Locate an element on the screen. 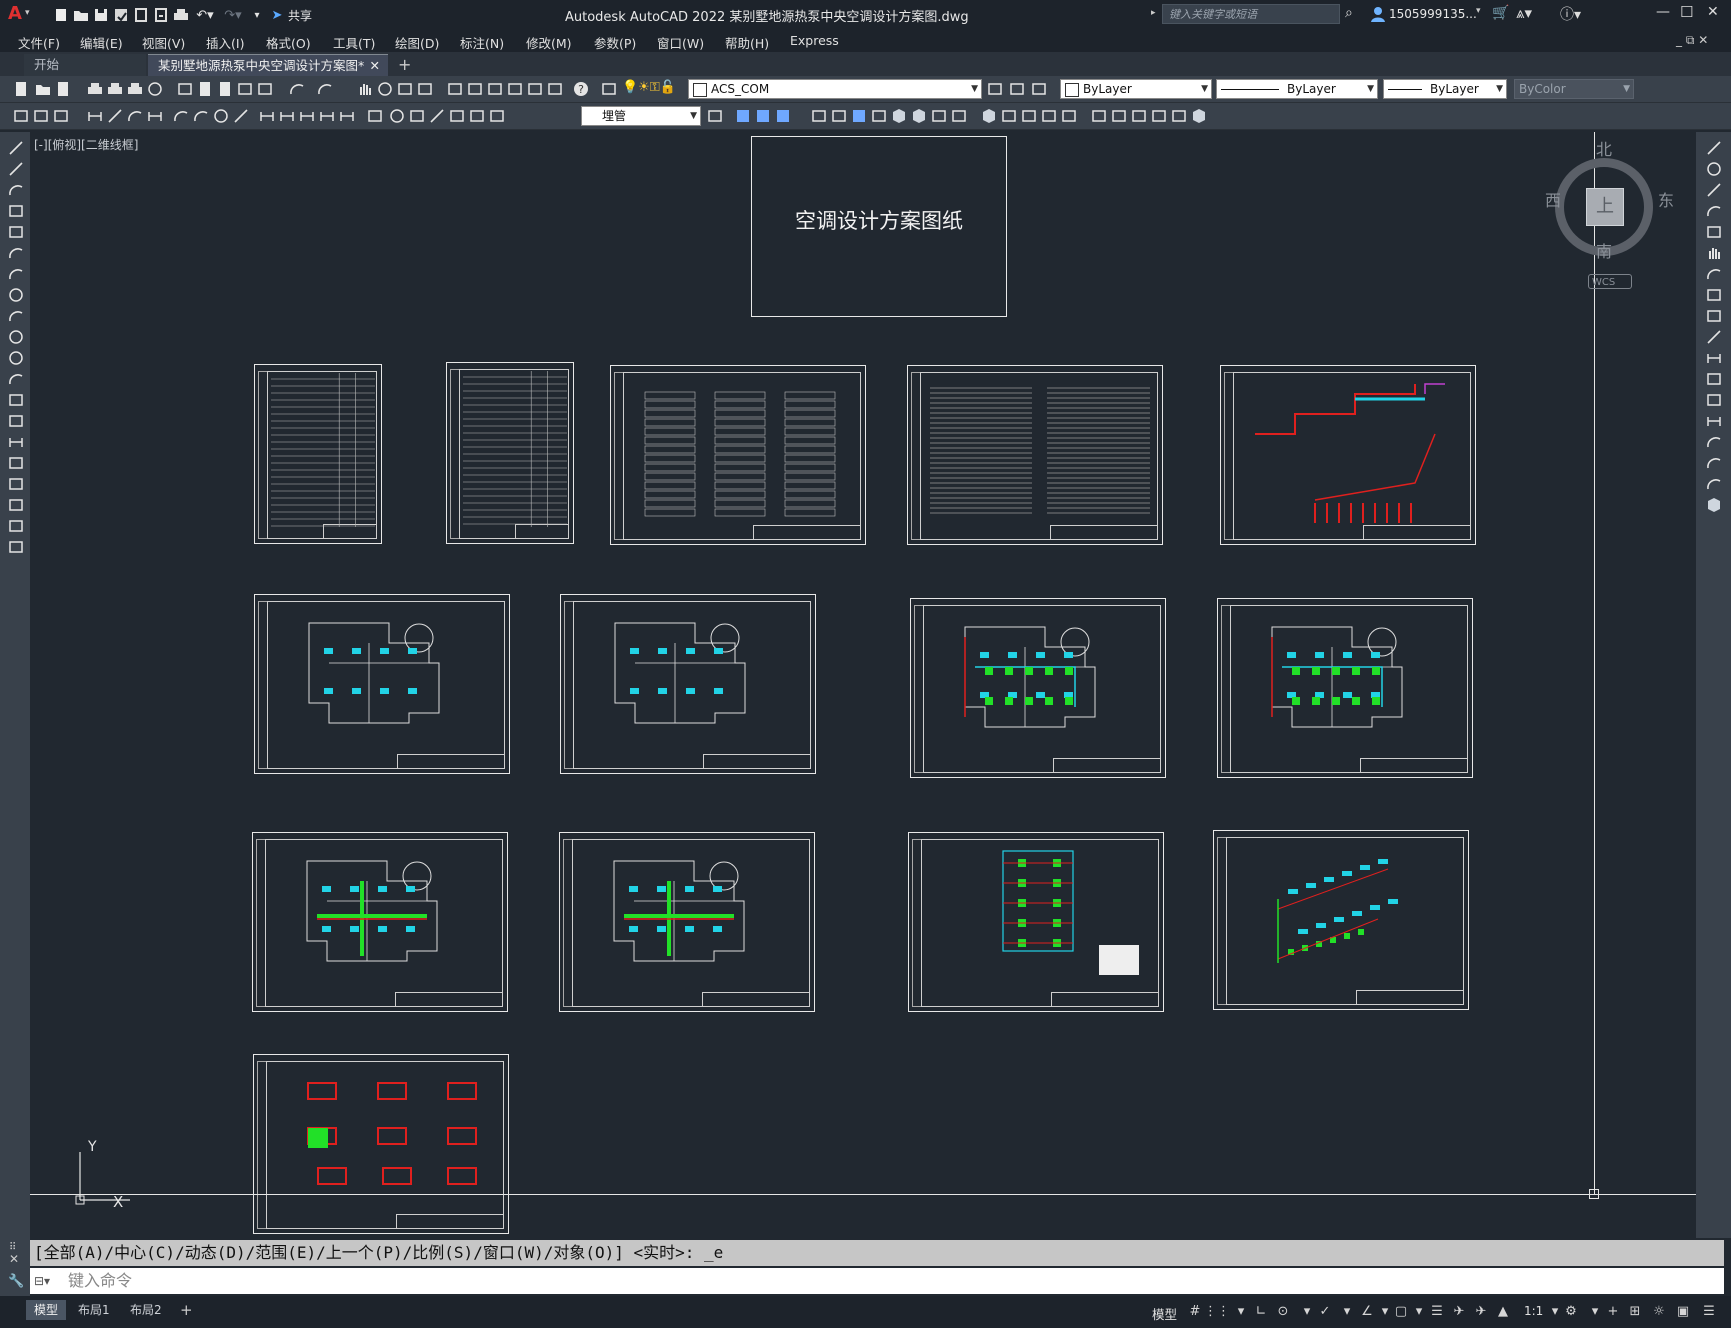  zoom-realtime-icon is located at coordinates (385, 89).